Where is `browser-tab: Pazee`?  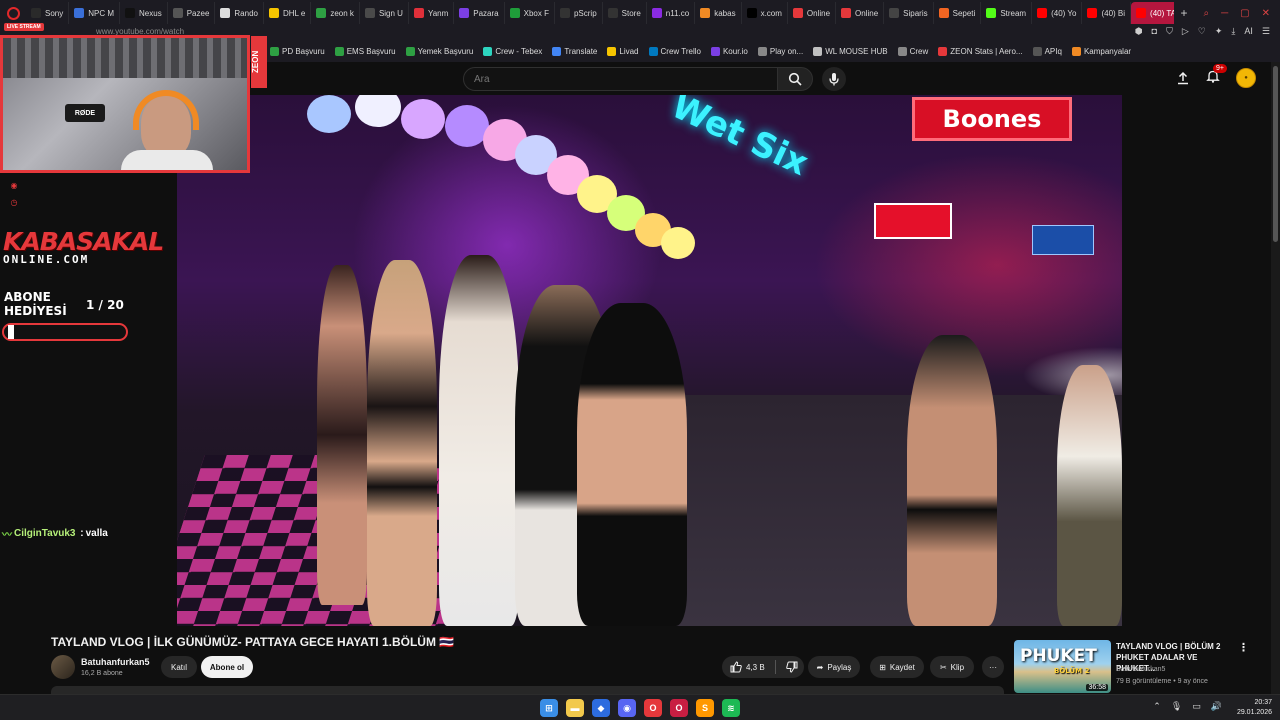
browser-tab: Pazee is located at coordinates (192, 13).